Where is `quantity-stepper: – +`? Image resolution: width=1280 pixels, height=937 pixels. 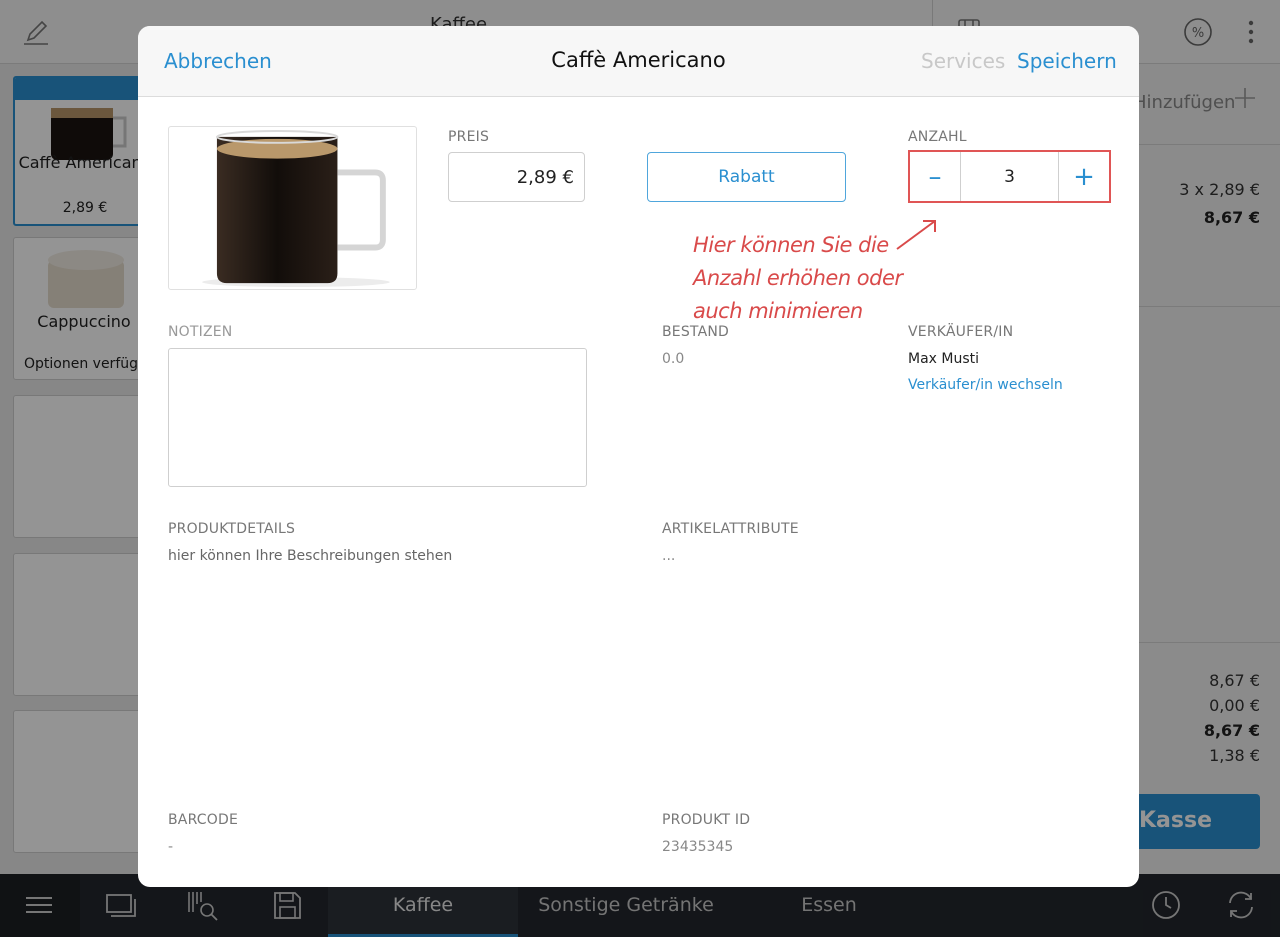 quantity-stepper: – + is located at coordinates (1009, 176).